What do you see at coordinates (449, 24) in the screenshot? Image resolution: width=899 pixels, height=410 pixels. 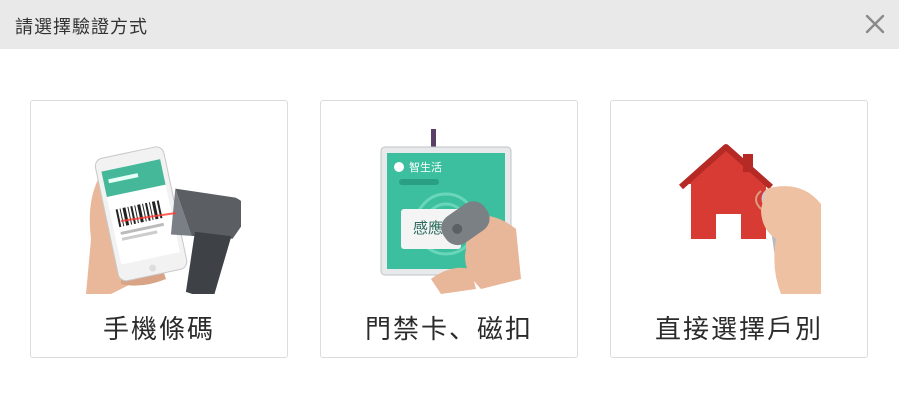 I see `dialog-header: 請選擇驗證方式` at bounding box center [449, 24].